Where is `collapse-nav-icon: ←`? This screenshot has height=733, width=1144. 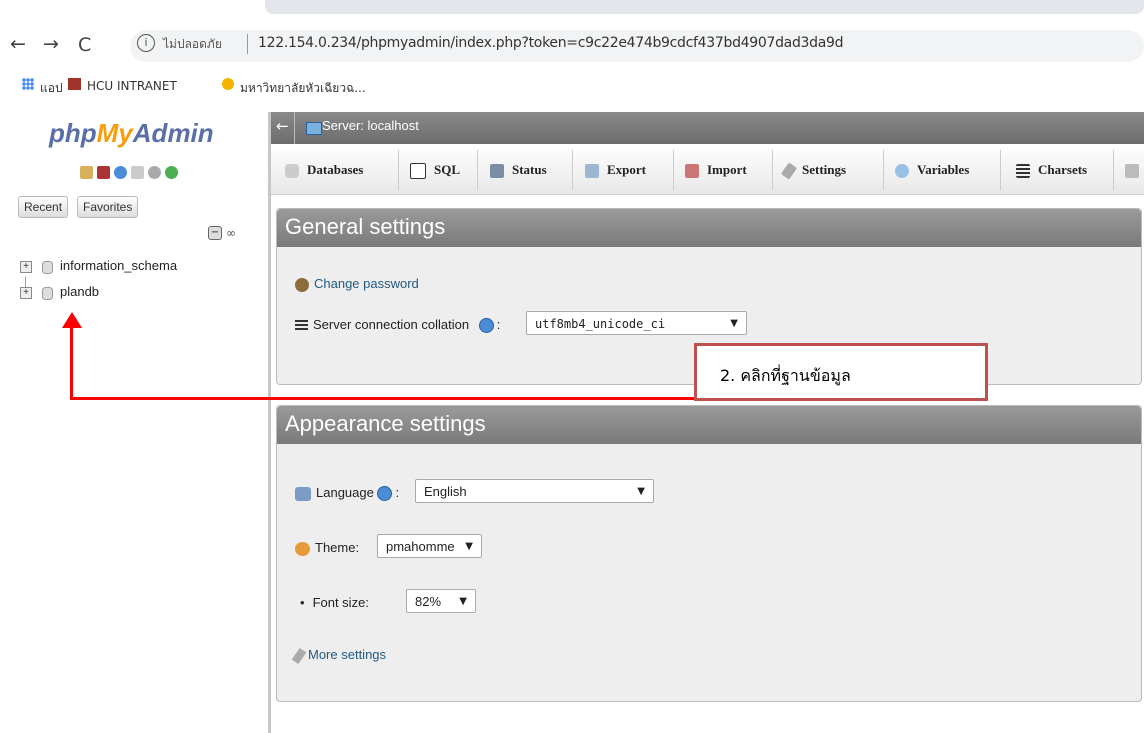 collapse-nav-icon: ← is located at coordinates (282, 126).